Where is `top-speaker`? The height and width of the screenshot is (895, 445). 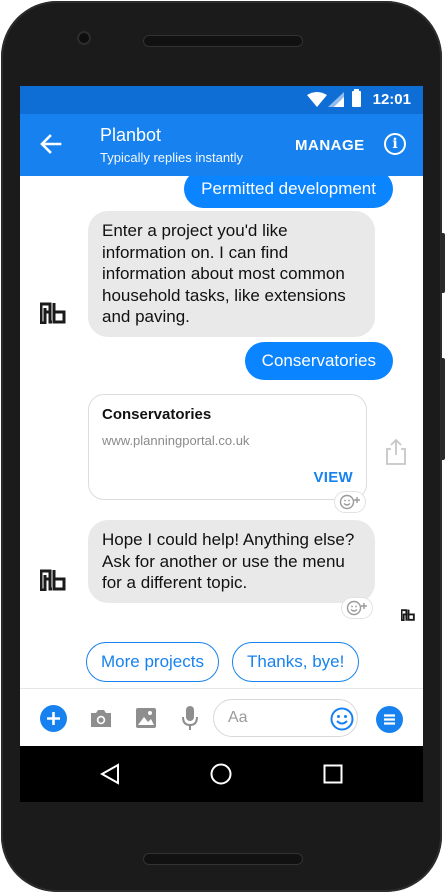
top-speaker is located at coordinates (223, 41).